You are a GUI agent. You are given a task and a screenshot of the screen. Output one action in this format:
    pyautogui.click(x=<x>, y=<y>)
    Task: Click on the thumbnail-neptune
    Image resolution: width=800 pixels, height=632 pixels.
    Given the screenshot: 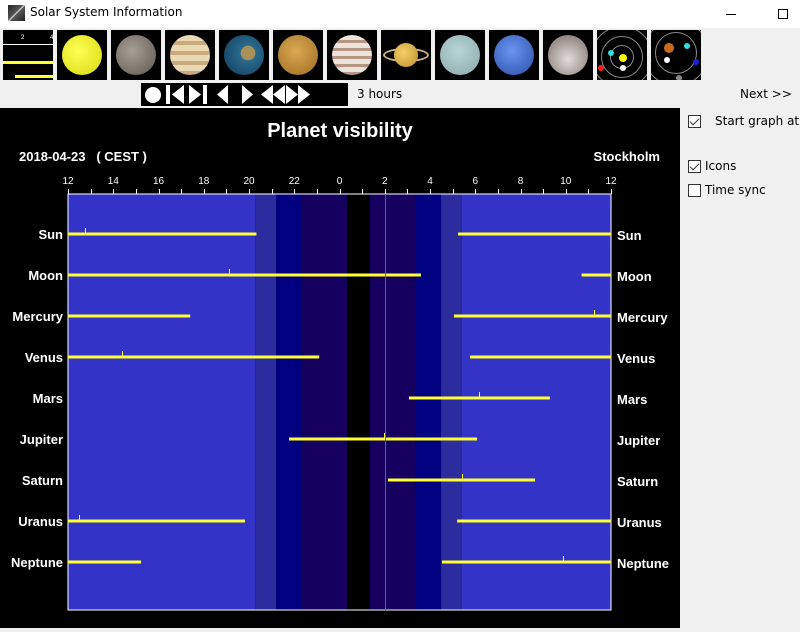 What is the action you would take?
    pyautogui.click(x=514, y=55)
    